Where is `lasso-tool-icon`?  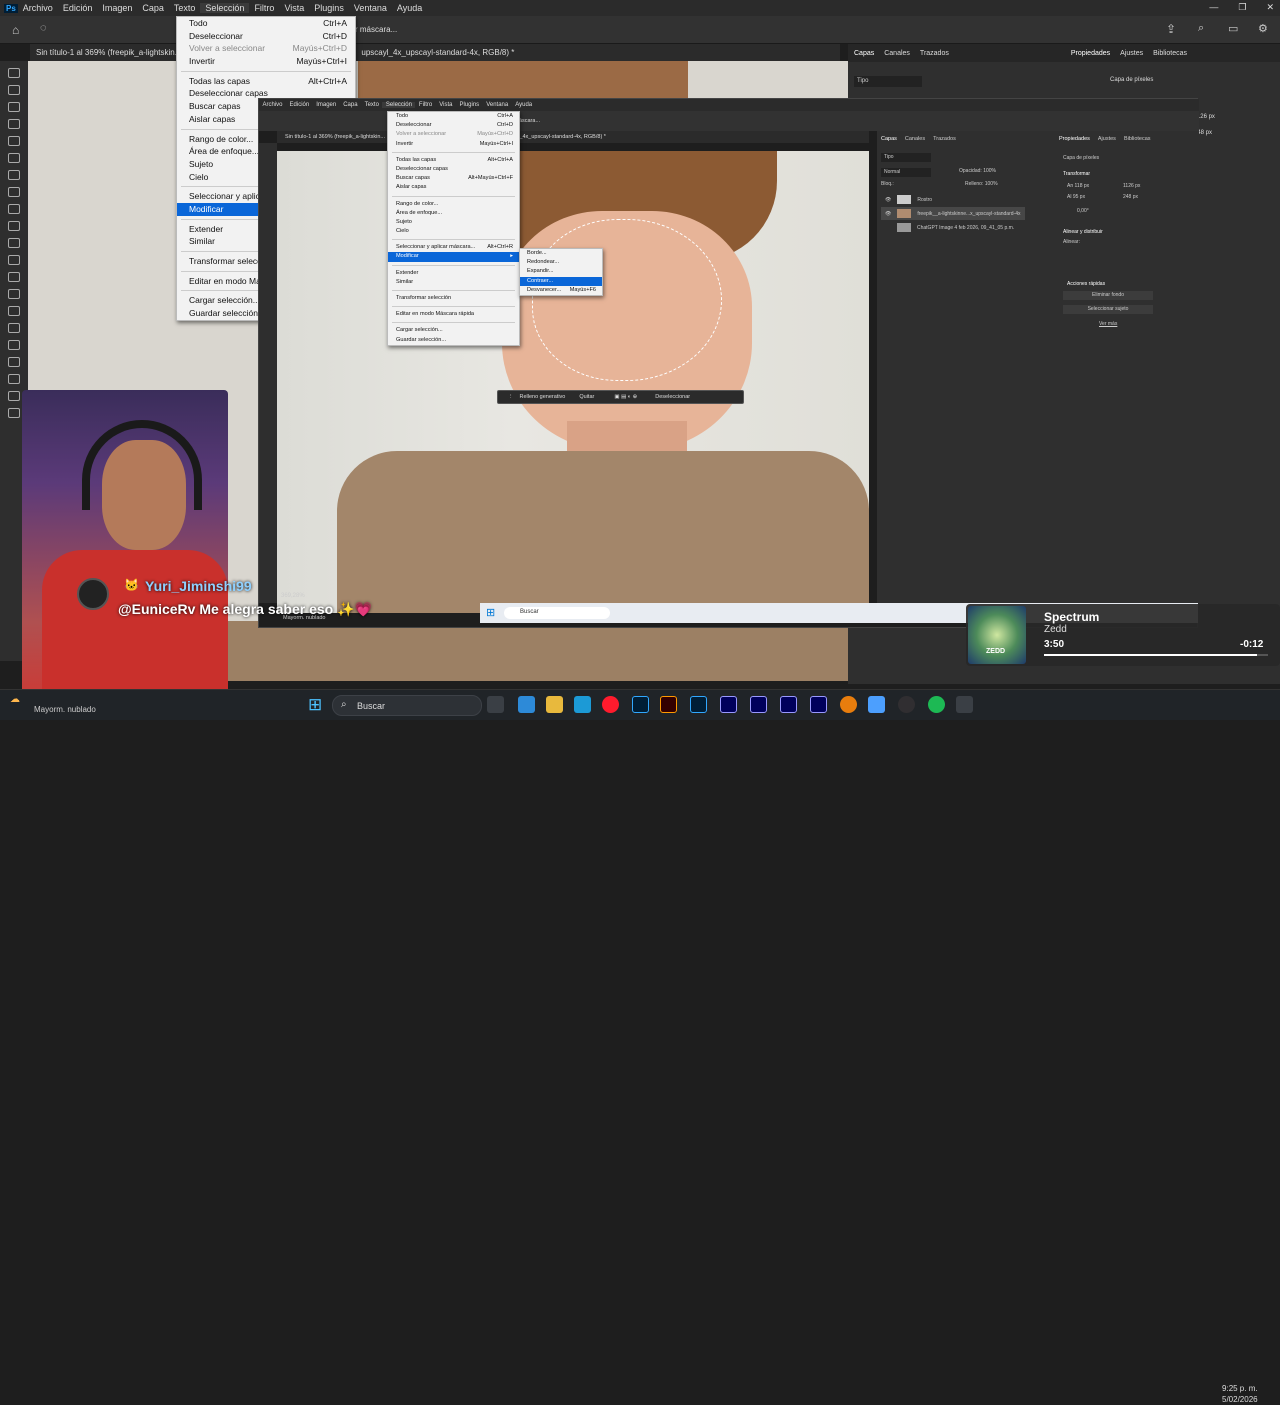 lasso-tool-icon is located at coordinates (14, 107).